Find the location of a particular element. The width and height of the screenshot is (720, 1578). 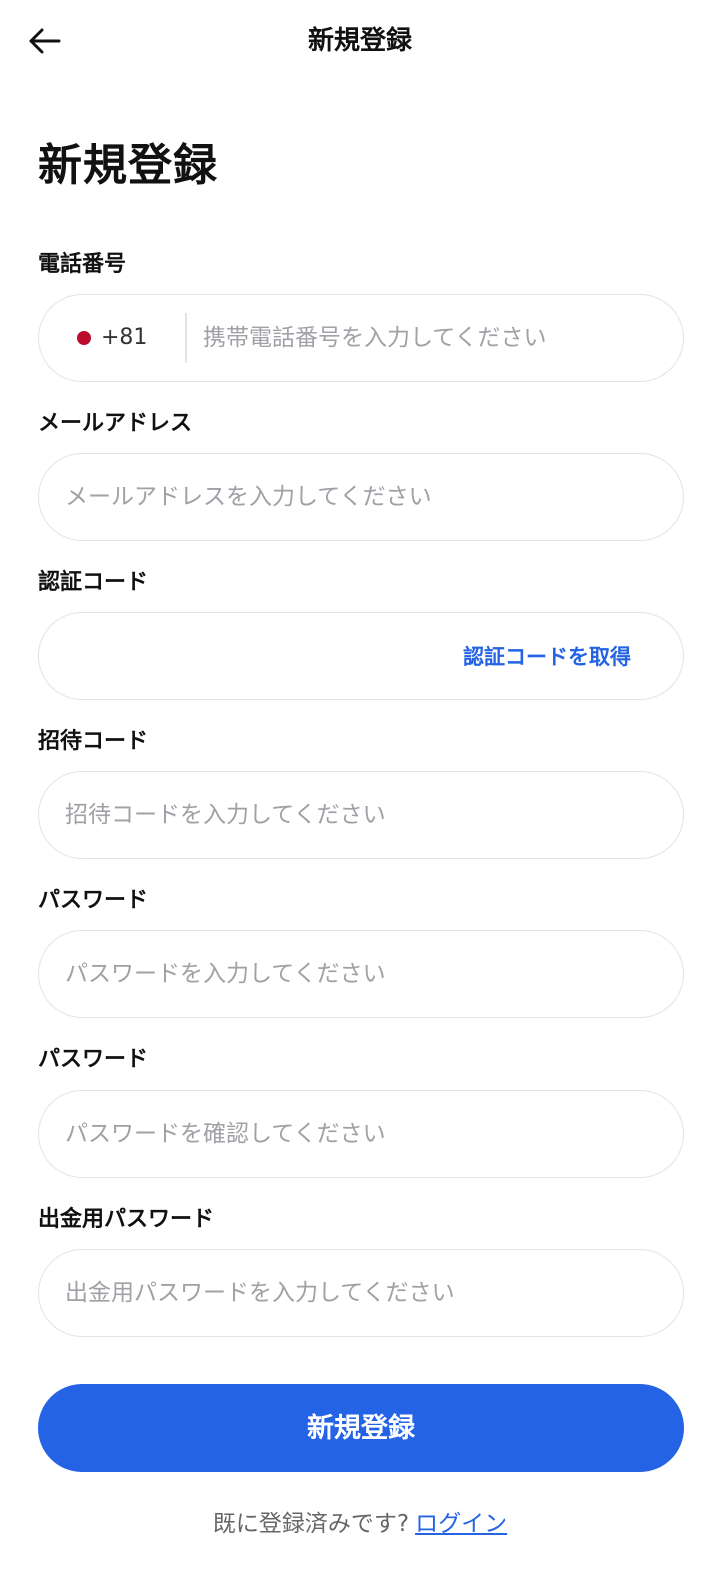

withdraw-password-field is located at coordinates (361, 1293).